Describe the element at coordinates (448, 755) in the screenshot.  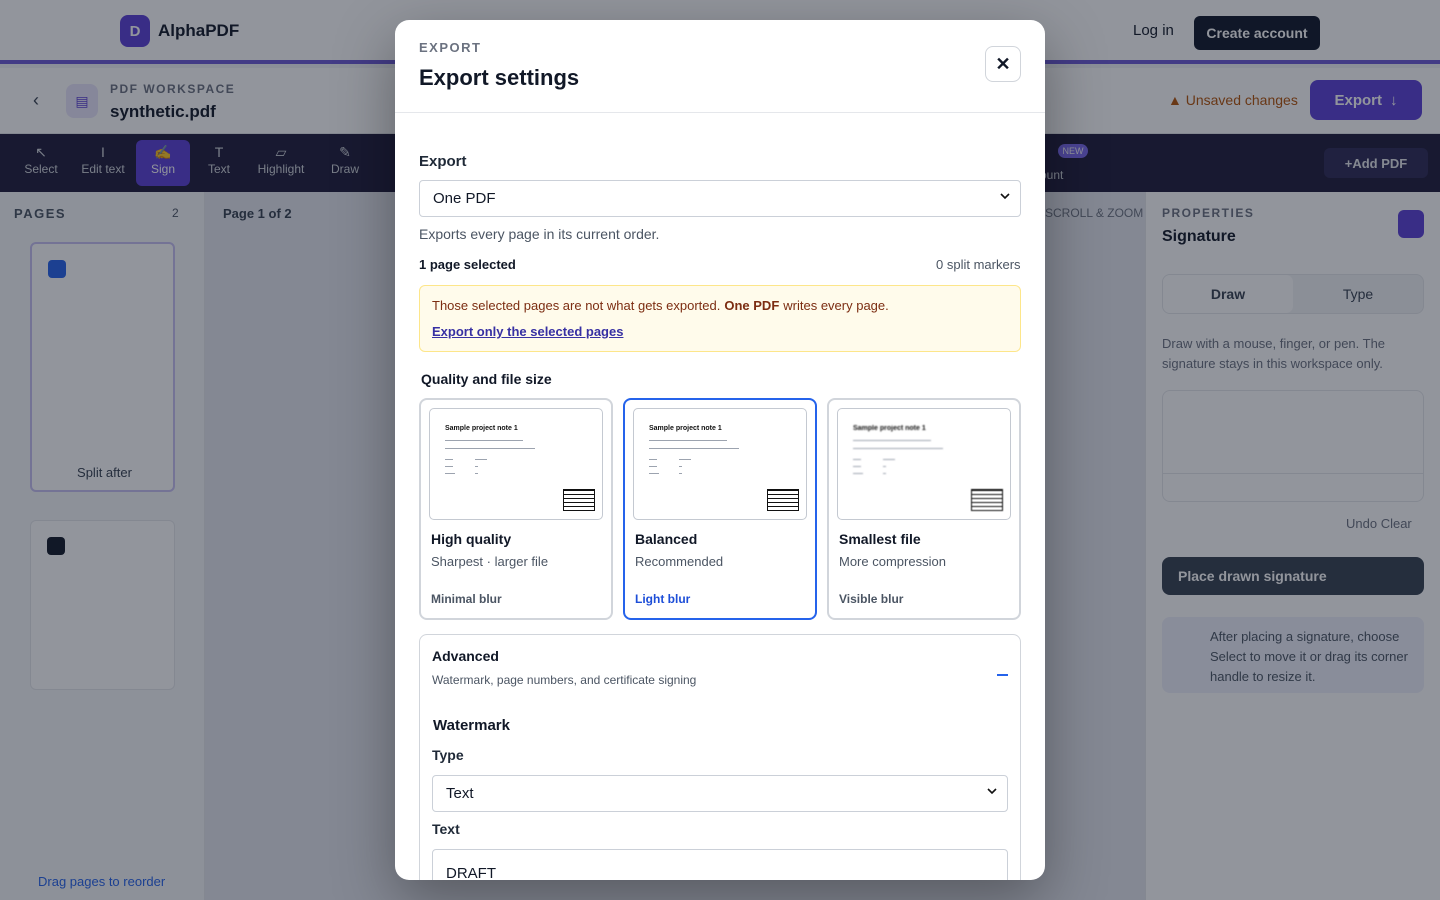
I see `watermark-type-label: Type` at that location.